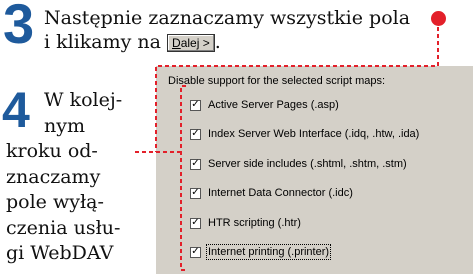 The height and width of the screenshot is (274, 473). What do you see at coordinates (438, 18) in the screenshot?
I see `red-annotation-dot` at bounding box center [438, 18].